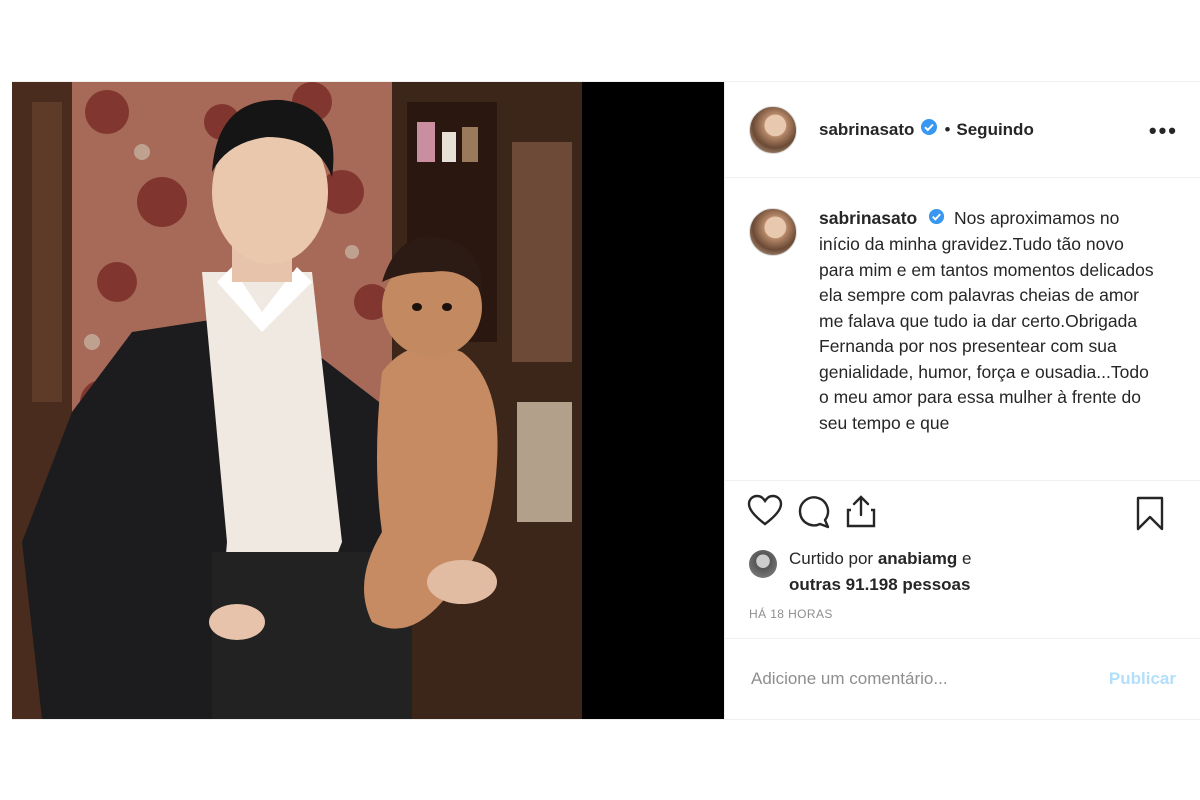  I want to click on bookmark-icon, so click(1150, 513).